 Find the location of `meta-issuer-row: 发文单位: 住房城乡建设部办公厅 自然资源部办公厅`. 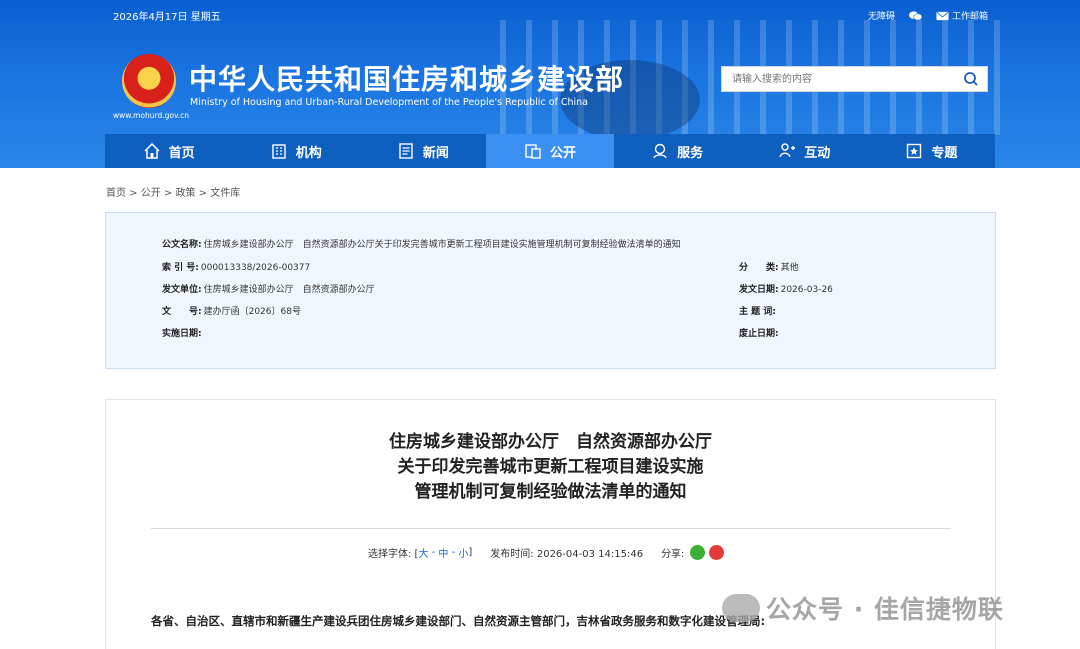

meta-issuer-row: 发文单位: 住房城乡建设部办公厅 自然资源部办公厅 is located at coordinates (268, 288).